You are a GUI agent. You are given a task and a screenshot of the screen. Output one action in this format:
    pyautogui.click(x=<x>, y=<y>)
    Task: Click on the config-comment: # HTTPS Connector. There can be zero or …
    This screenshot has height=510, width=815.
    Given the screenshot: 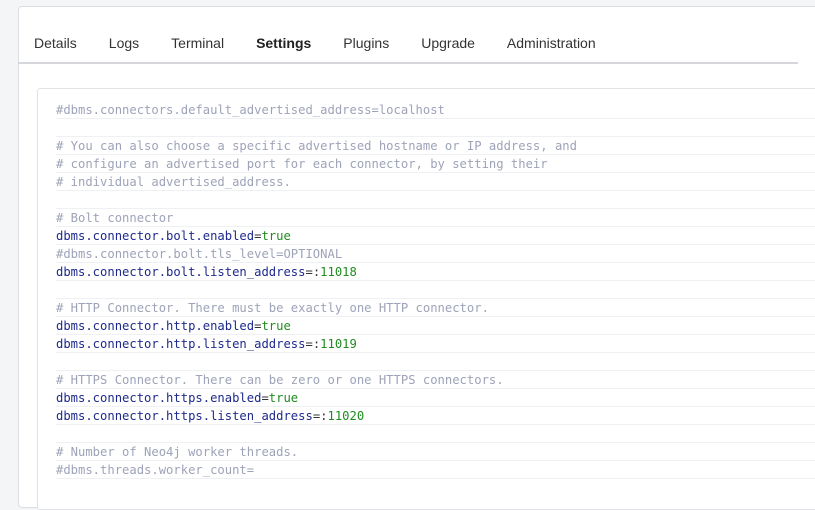 What is the action you would take?
    pyautogui.click(x=280, y=380)
    